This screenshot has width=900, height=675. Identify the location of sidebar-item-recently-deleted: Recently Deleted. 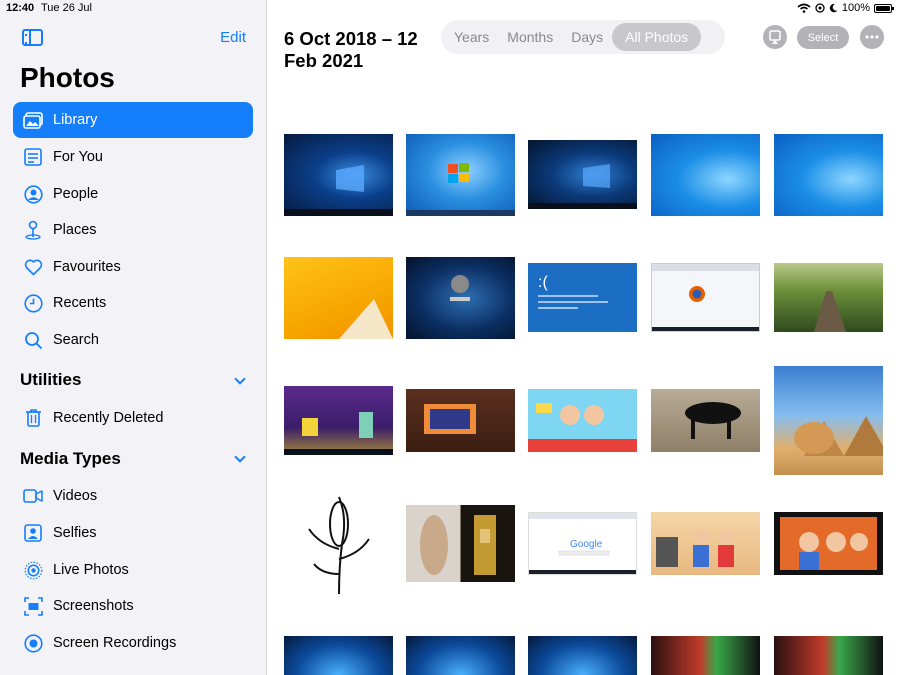
(133, 418).